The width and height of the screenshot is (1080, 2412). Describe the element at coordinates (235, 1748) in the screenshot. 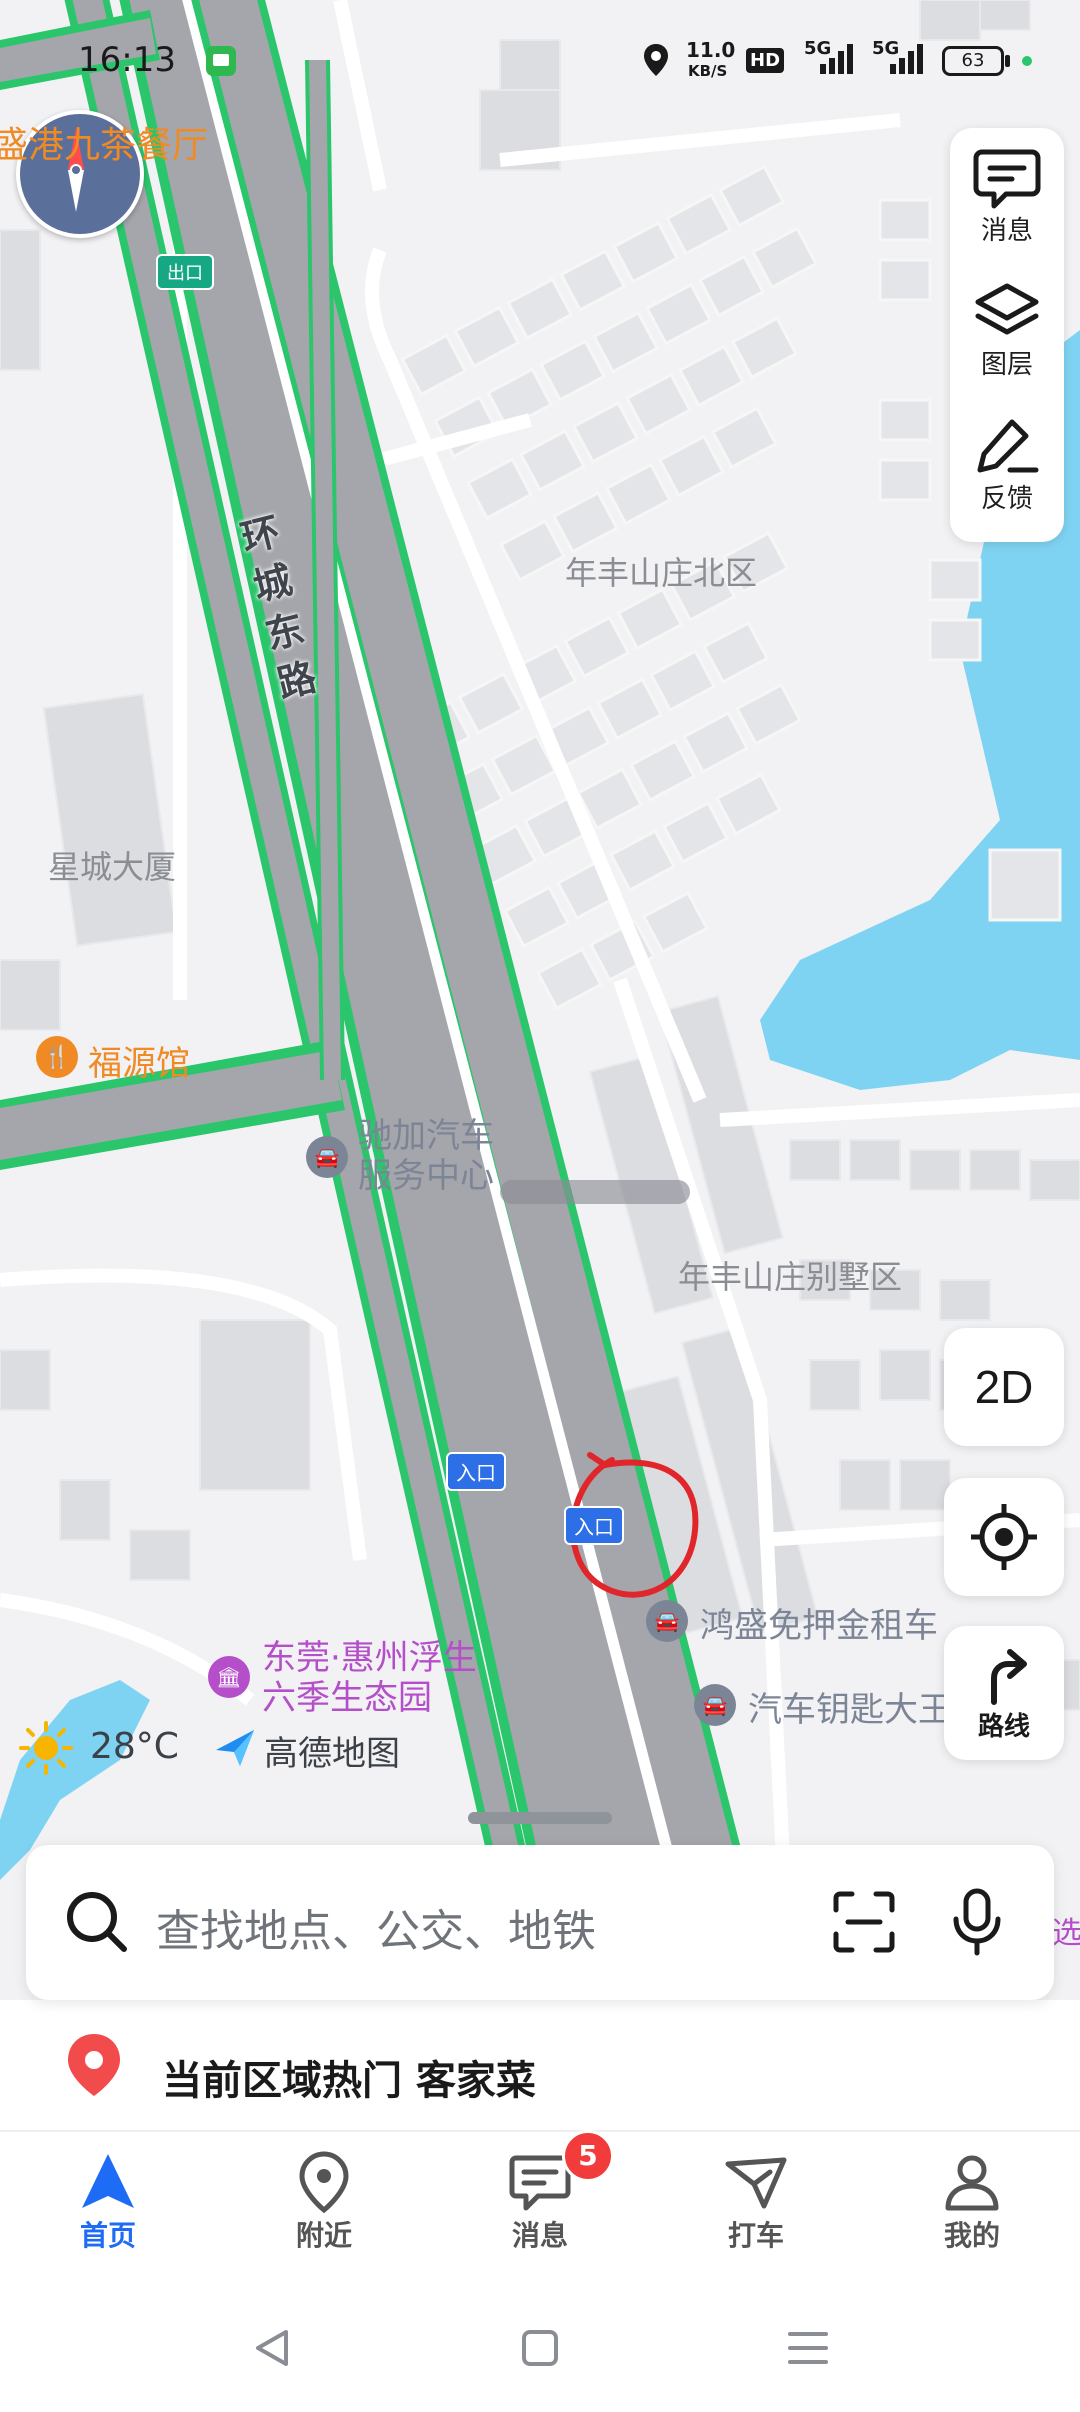

I see `amap-logo-icon` at that location.